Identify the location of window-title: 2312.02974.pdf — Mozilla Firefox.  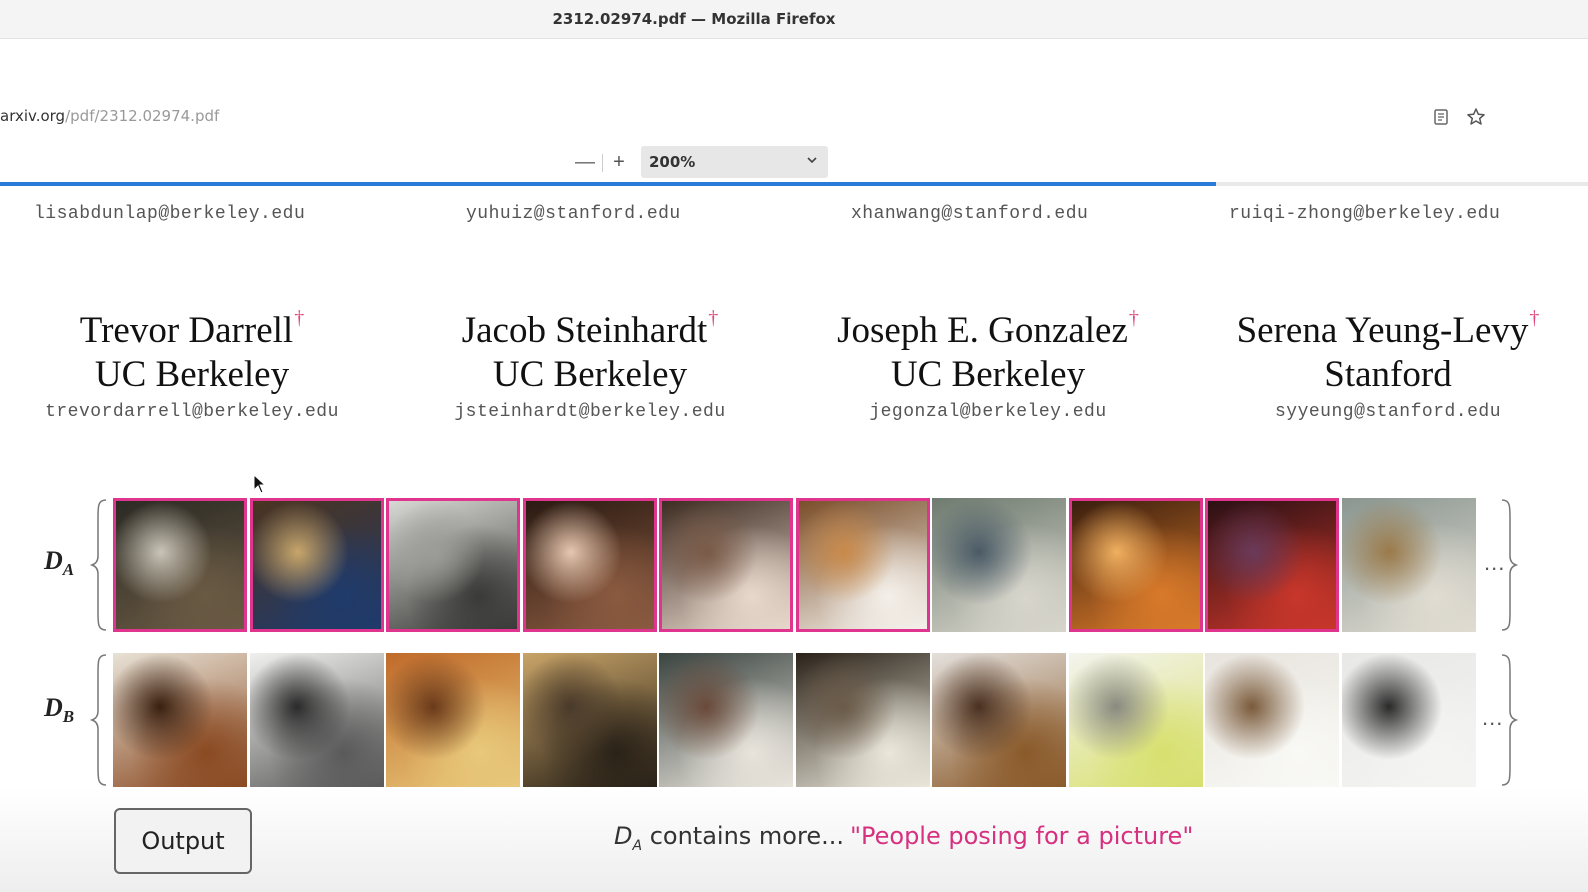
(694, 19).